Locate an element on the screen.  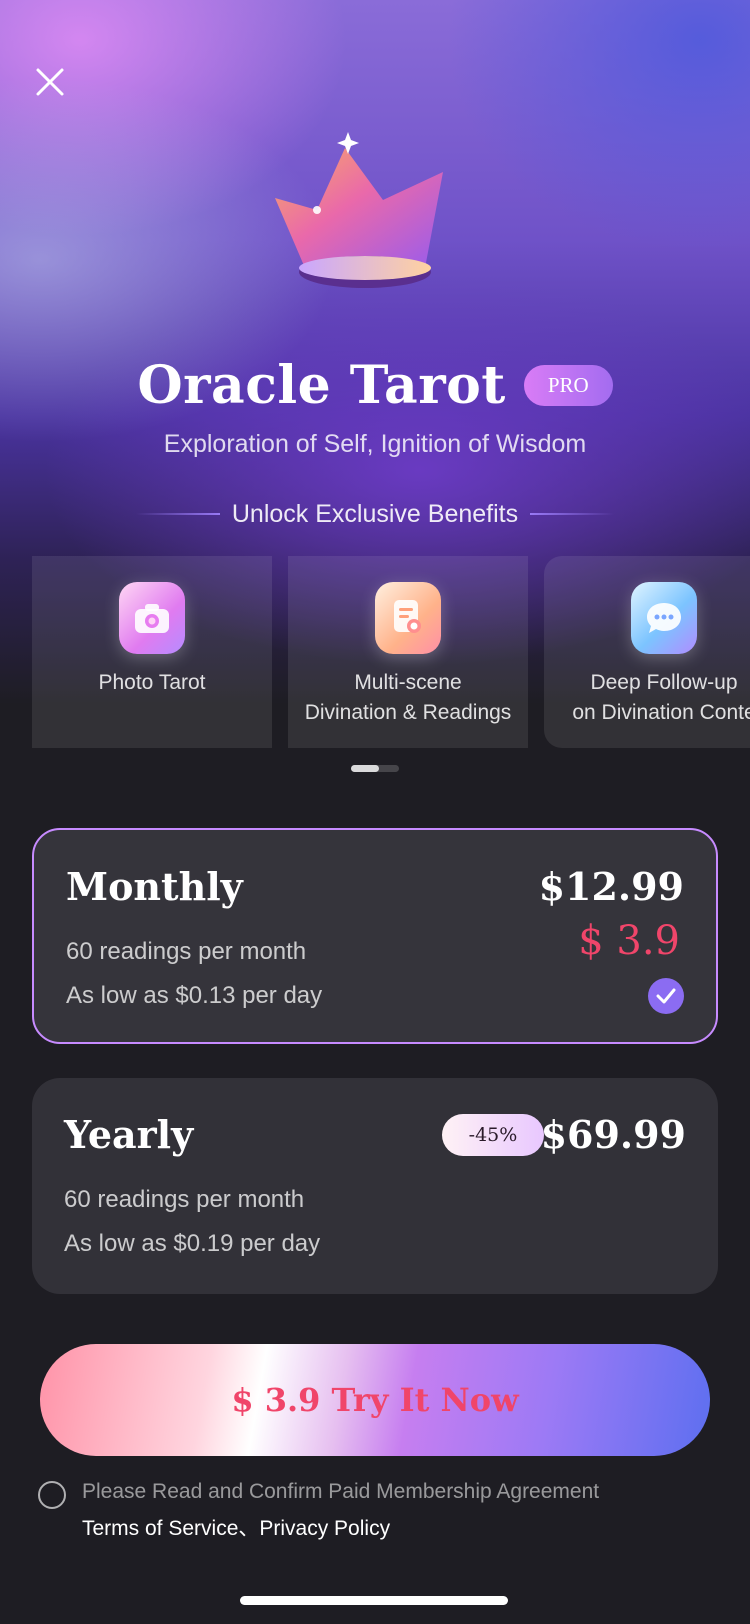
crown-icon is located at coordinates (359, 210).